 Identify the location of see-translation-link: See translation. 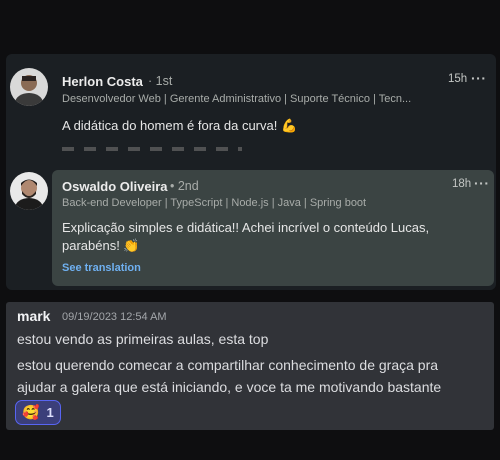
(101, 268).